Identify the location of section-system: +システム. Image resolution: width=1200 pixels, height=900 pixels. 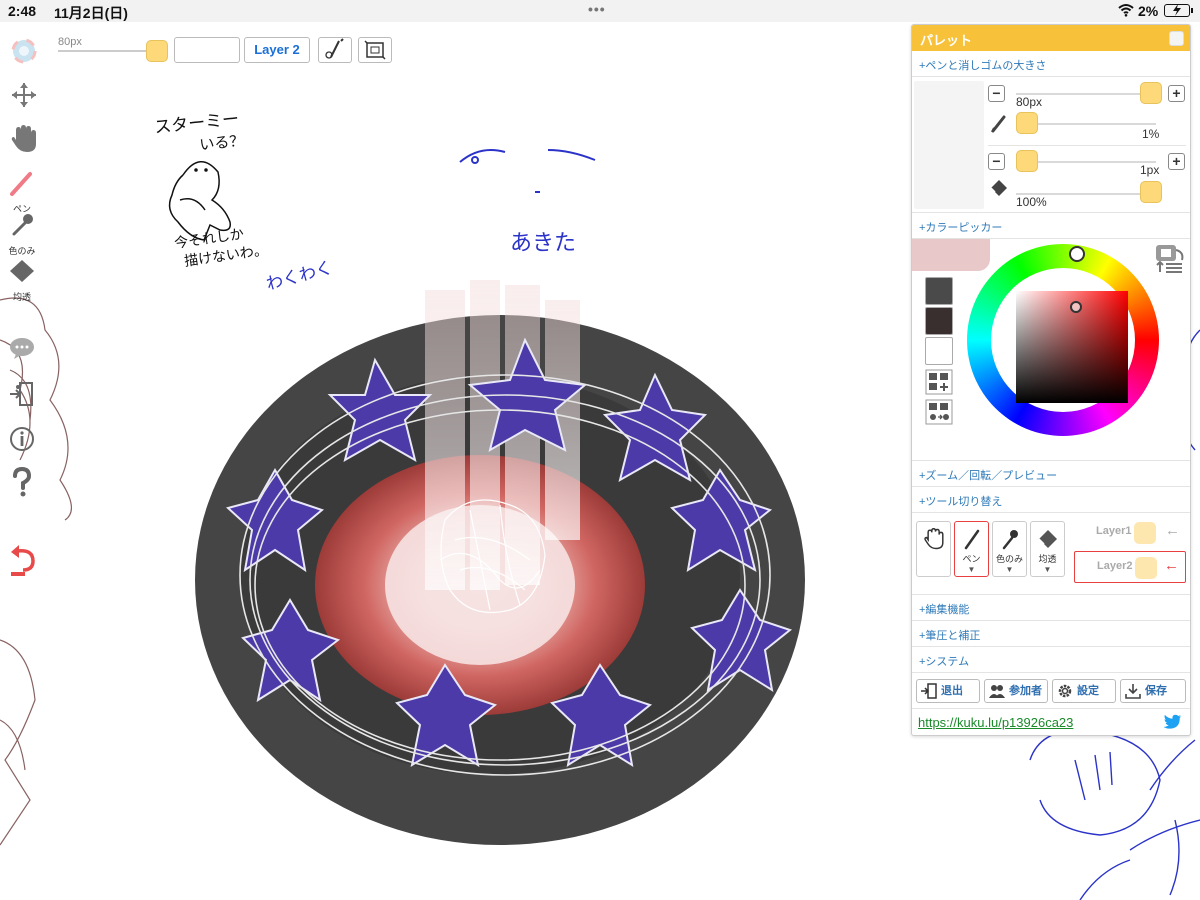
(1051, 660).